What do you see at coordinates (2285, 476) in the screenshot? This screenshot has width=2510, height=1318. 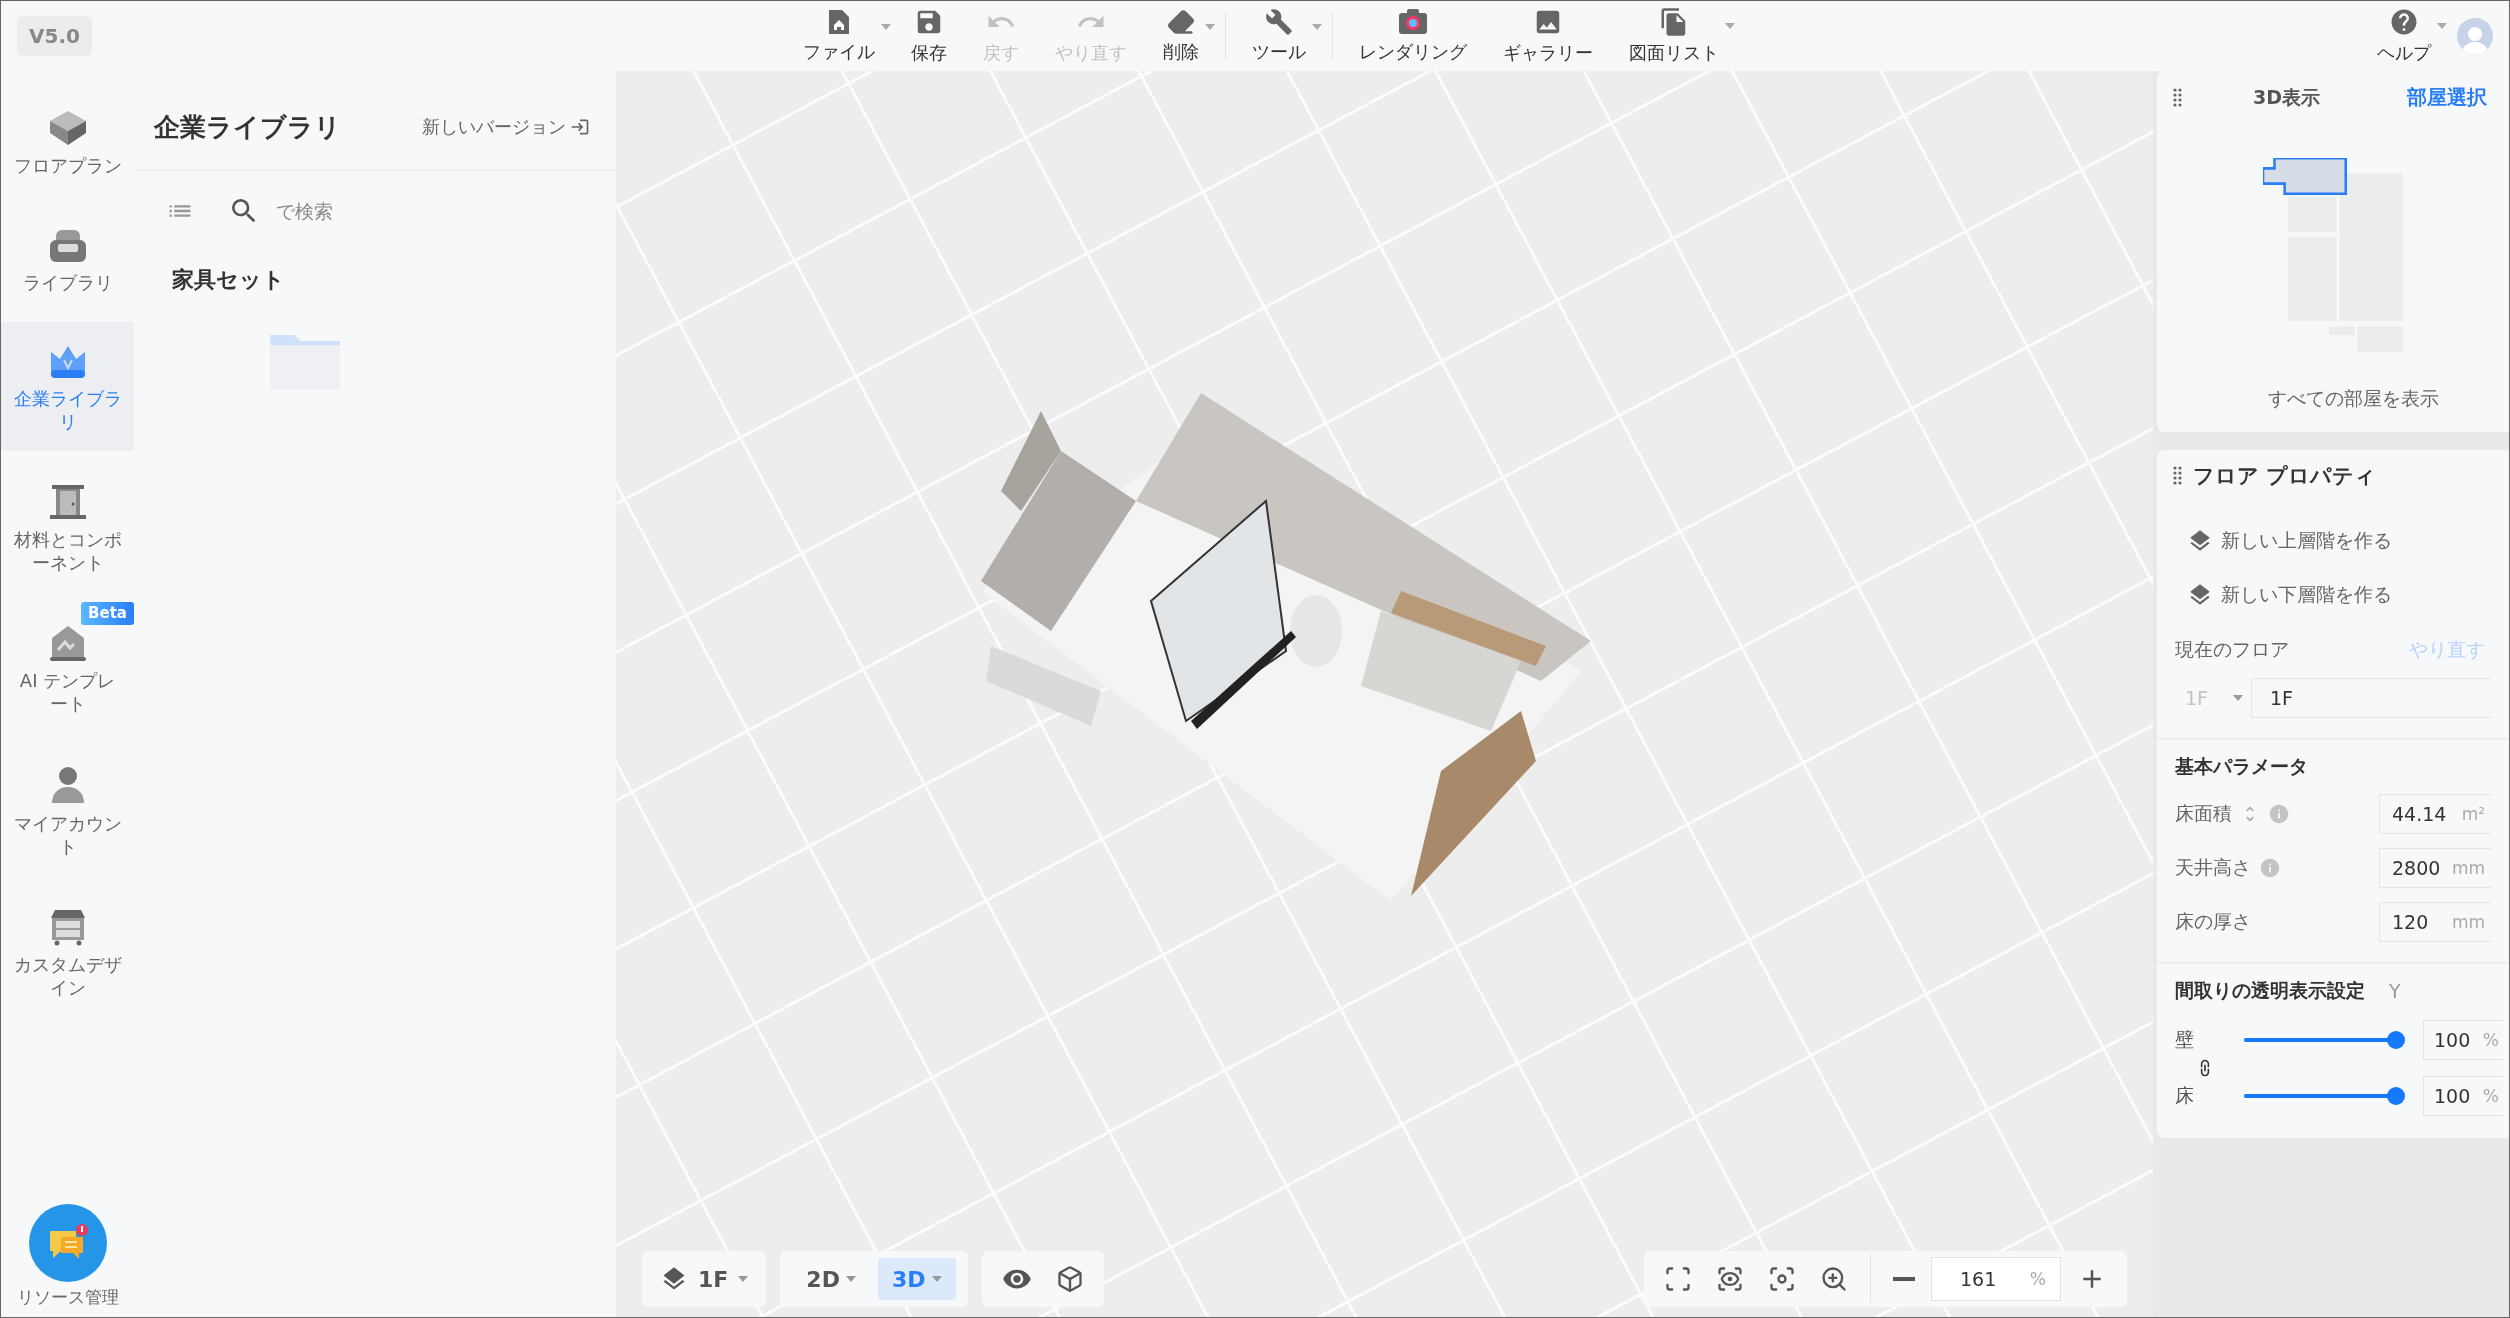 I see `panel-title: フロア プロパティ` at bounding box center [2285, 476].